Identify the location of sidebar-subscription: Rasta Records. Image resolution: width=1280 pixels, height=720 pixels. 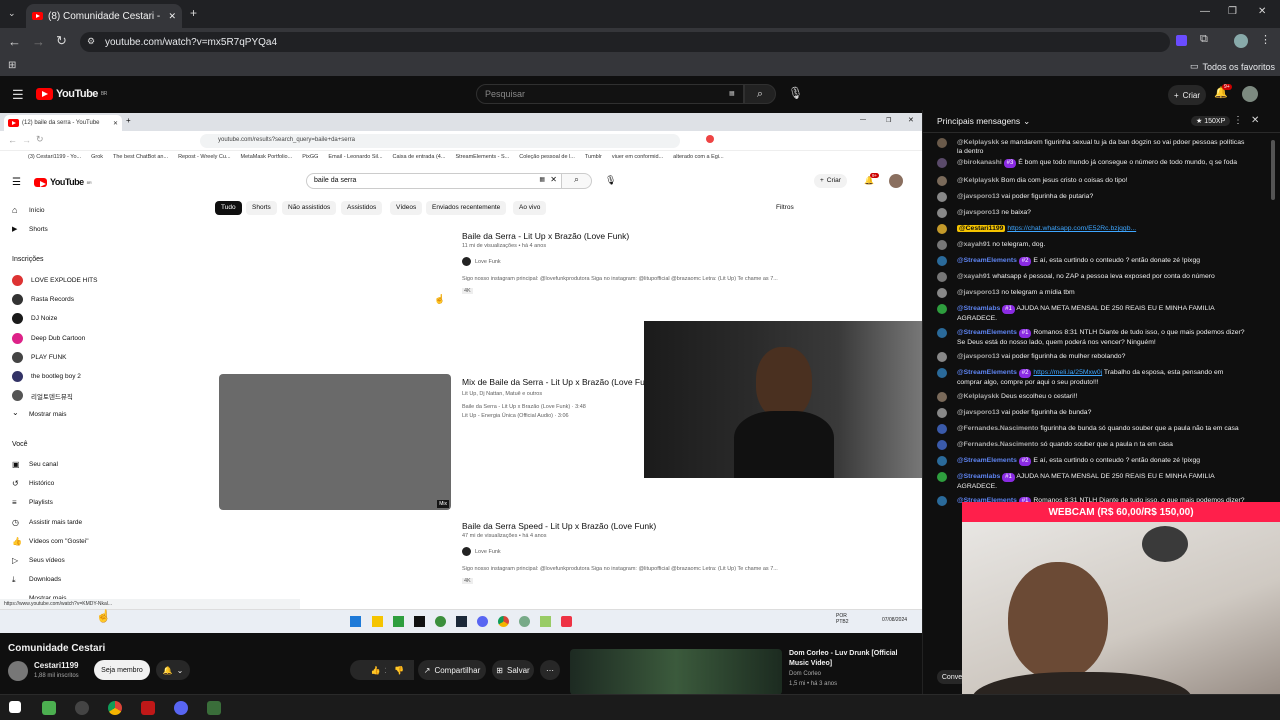
(43, 300).